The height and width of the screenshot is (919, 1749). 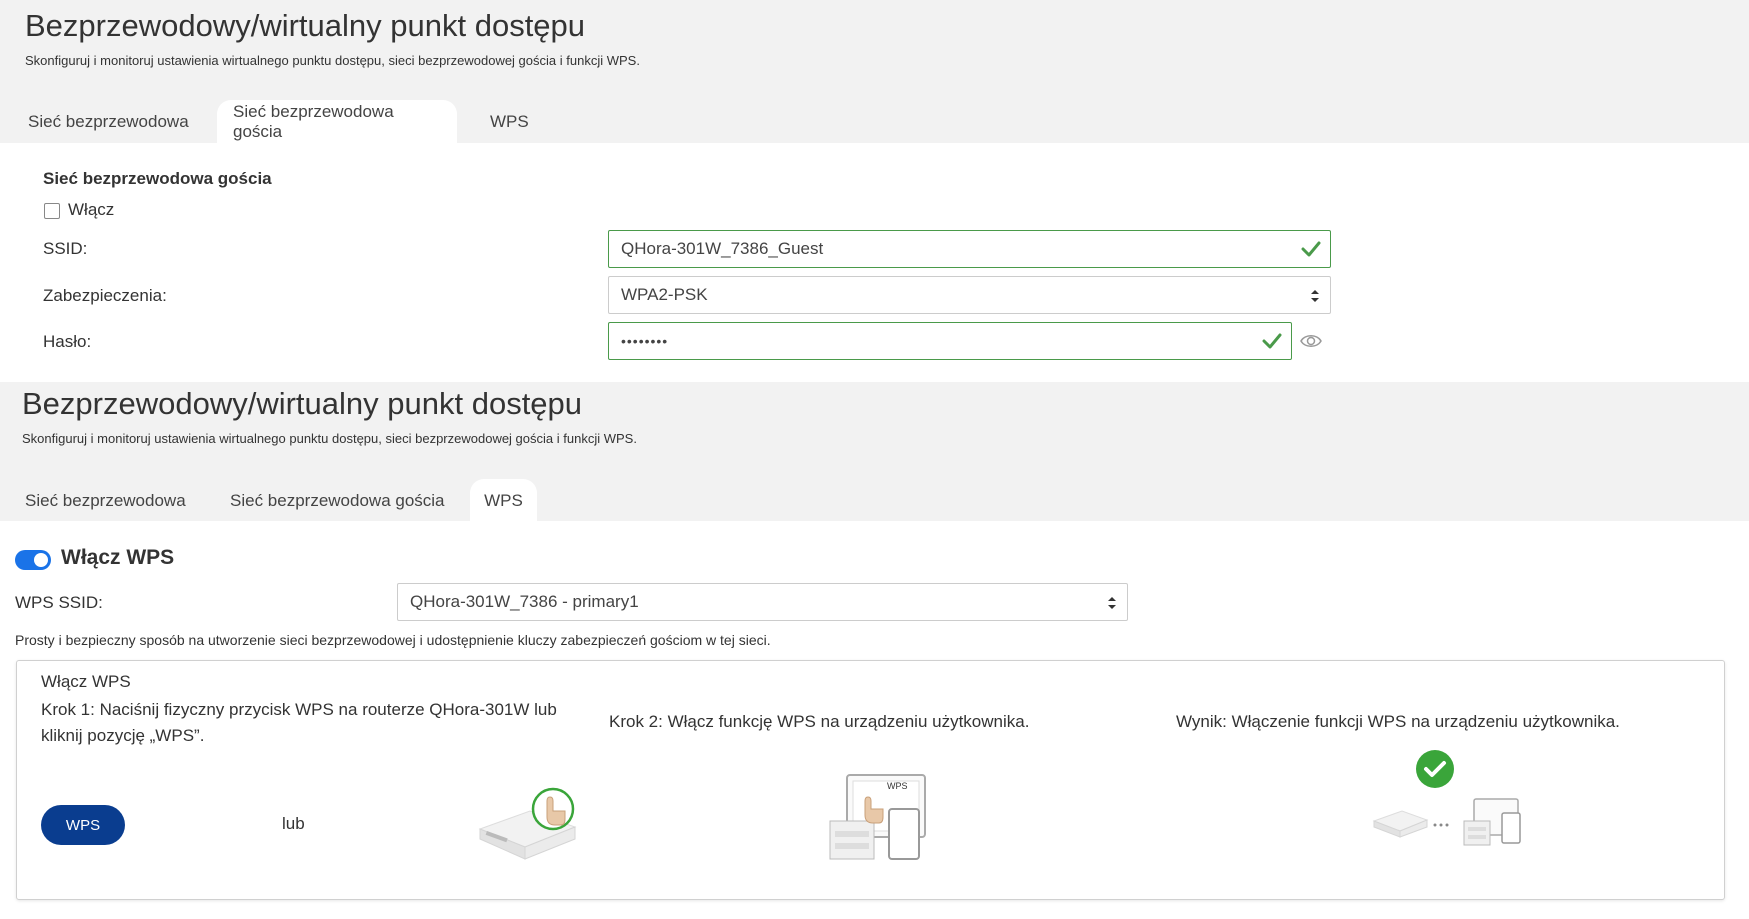 I want to click on enable-guest-checkbox, so click(x=52, y=211).